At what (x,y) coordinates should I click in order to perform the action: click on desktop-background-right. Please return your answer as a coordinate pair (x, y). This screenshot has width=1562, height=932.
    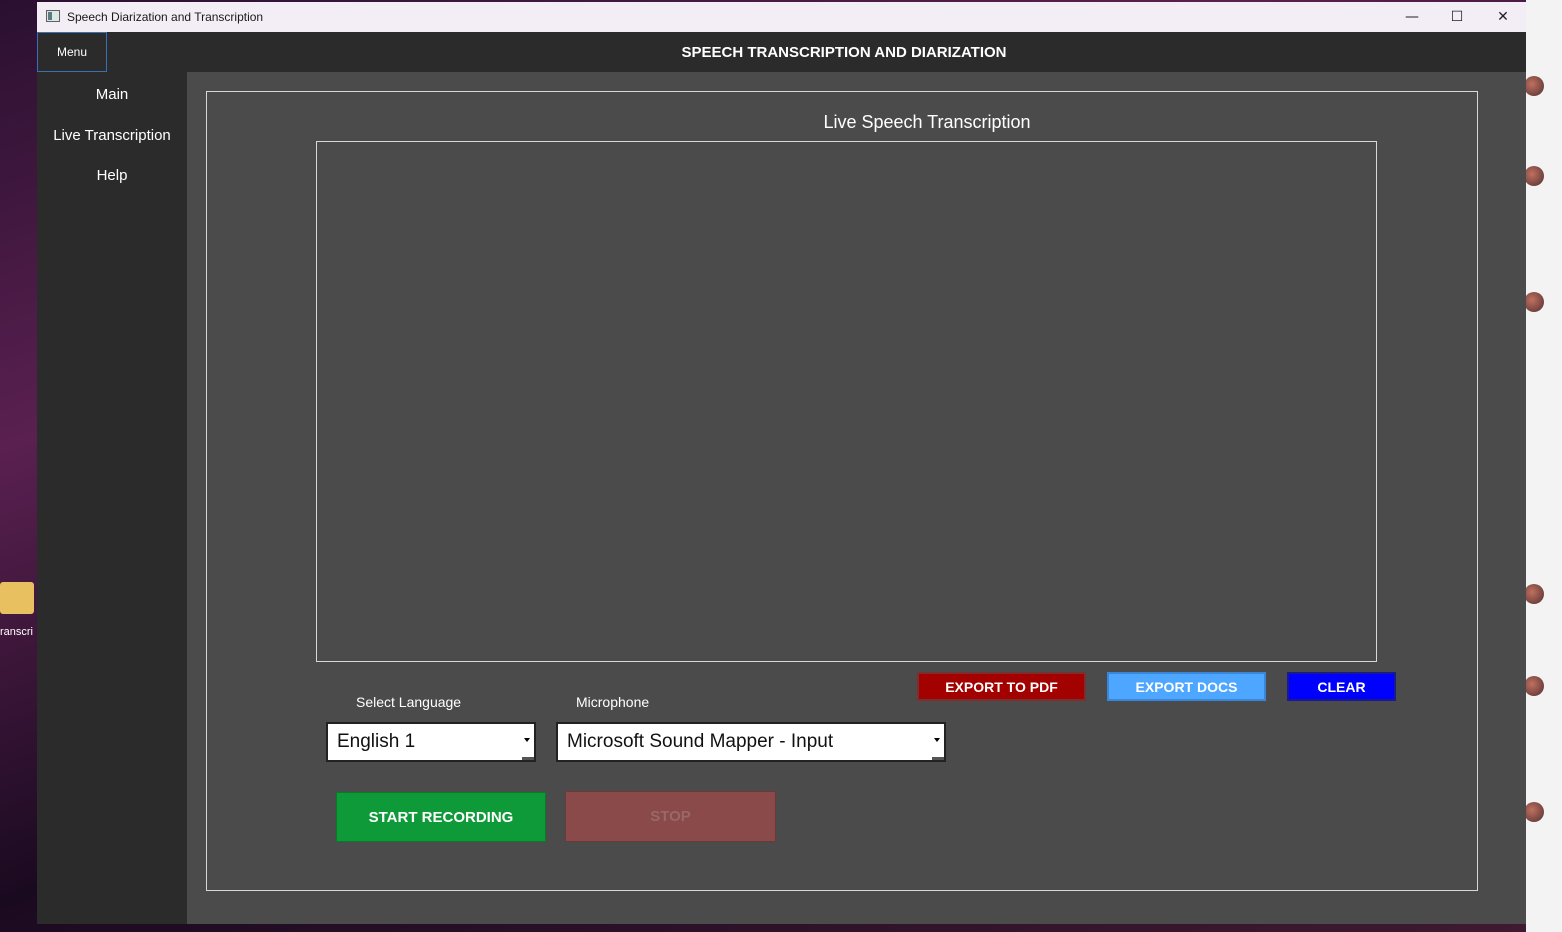
    Looking at the image, I should click on (1544, 466).